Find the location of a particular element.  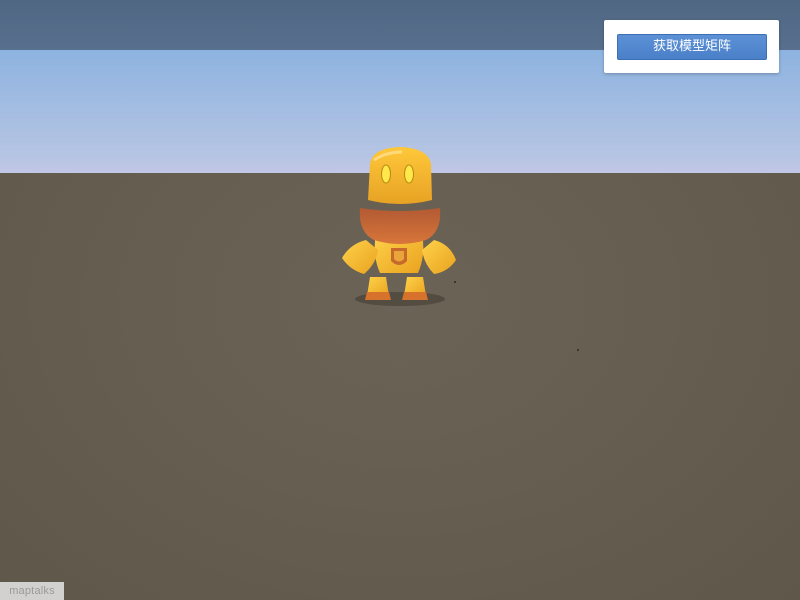

robot-3d-model is located at coordinates (400, 225).